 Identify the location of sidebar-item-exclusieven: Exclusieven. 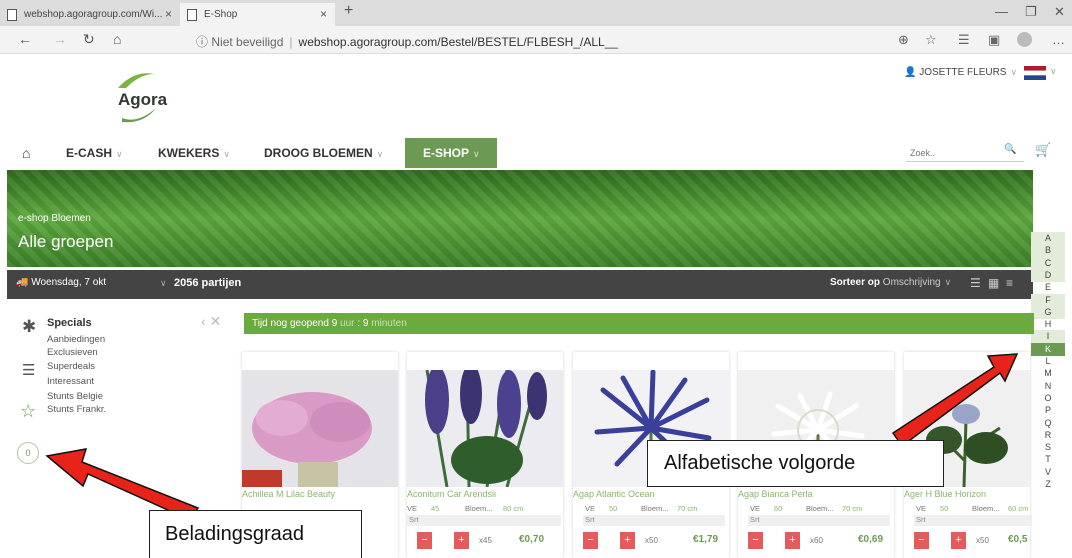
(72, 352).